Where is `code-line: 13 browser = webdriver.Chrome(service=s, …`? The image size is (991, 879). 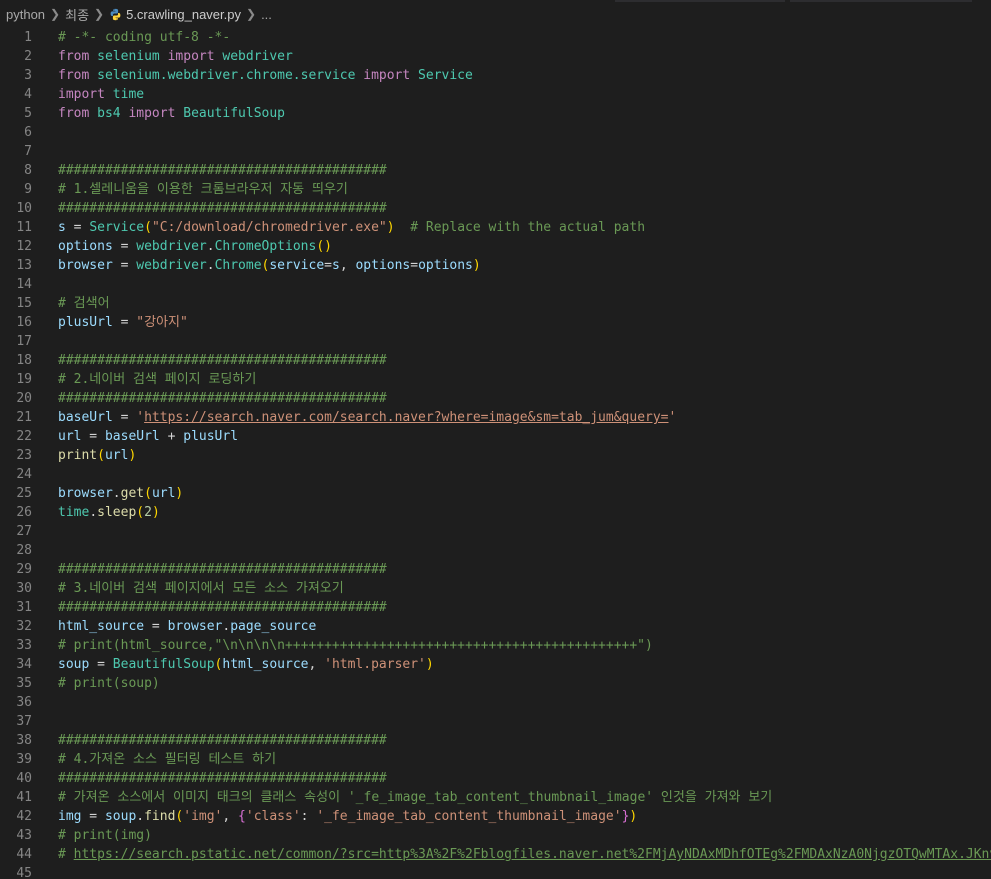
code-line: 13 browser = webdriver.Chrome(service=s, … is located at coordinates (495, 265).